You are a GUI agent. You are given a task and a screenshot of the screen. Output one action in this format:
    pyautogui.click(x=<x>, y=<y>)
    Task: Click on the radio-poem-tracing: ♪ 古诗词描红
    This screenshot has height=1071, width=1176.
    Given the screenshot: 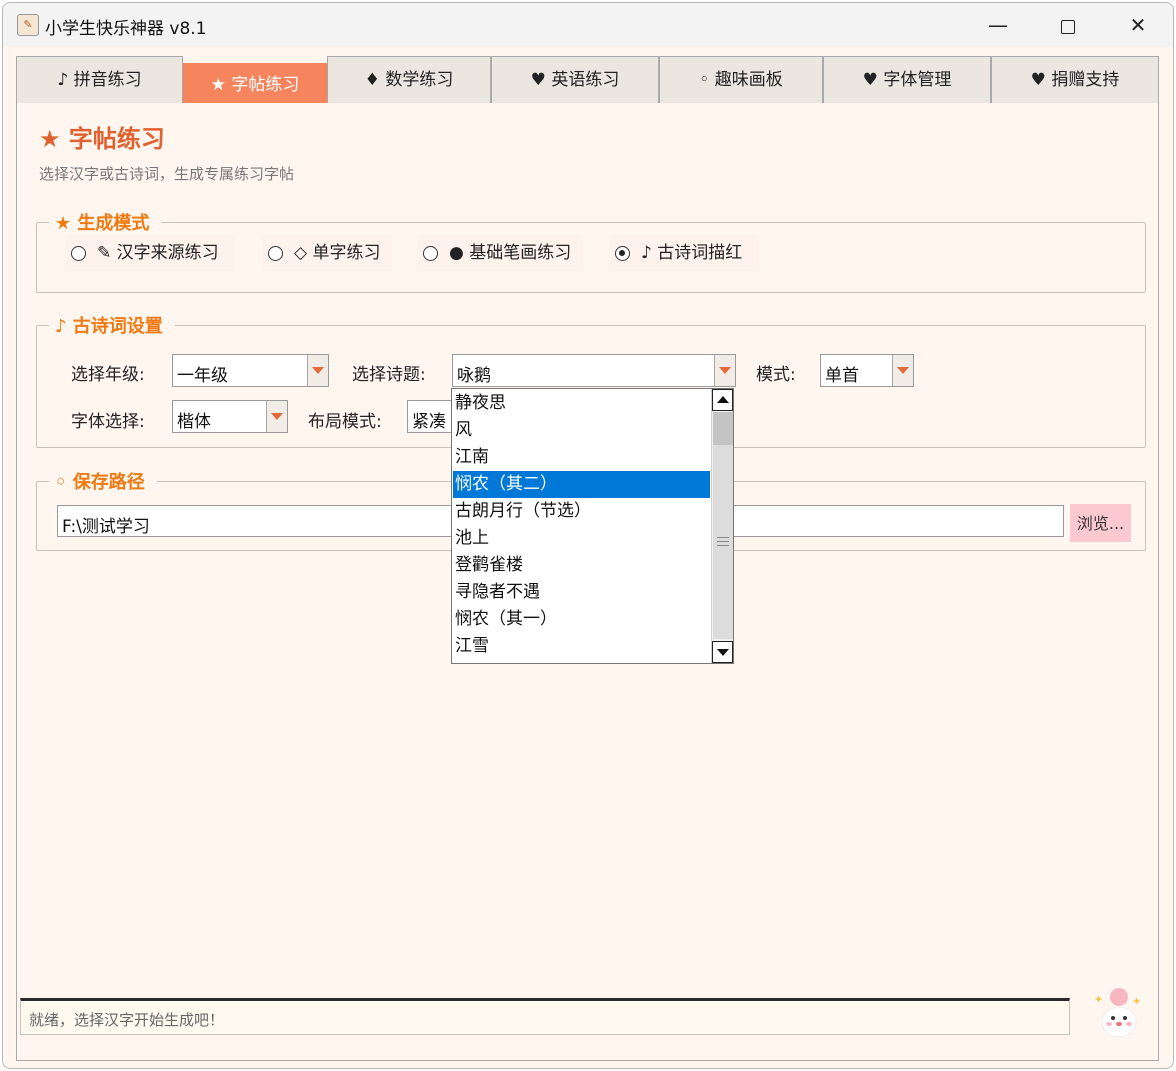 What is the action you would take?
    pyautogui.click(x=684, y=253)
    